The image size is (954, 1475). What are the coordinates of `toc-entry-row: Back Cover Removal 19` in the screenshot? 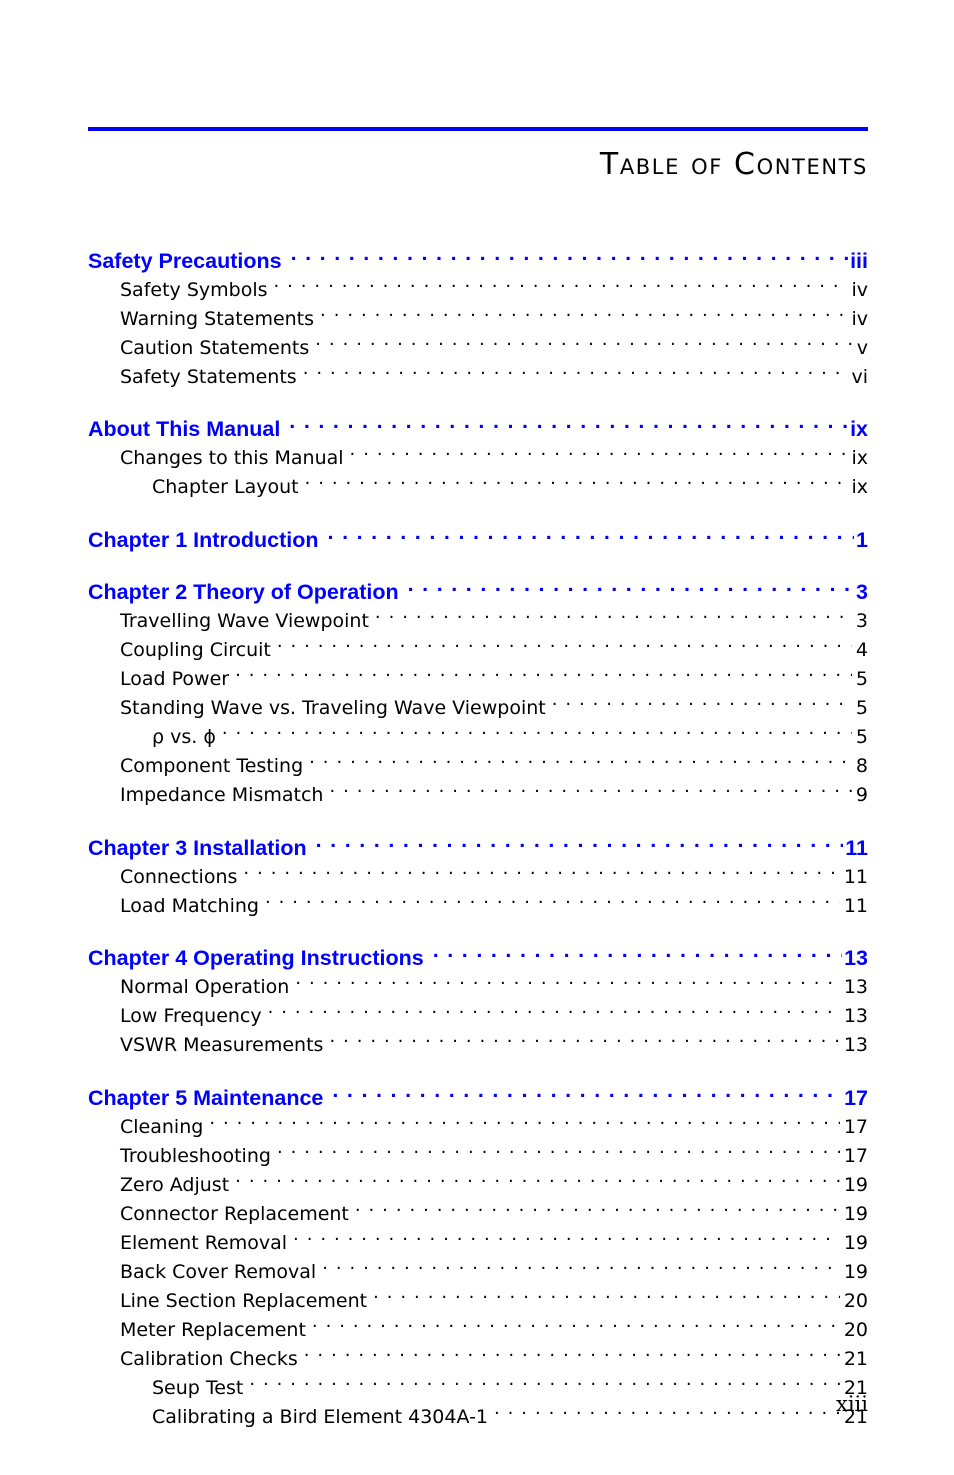 It's located at (494, 1272).